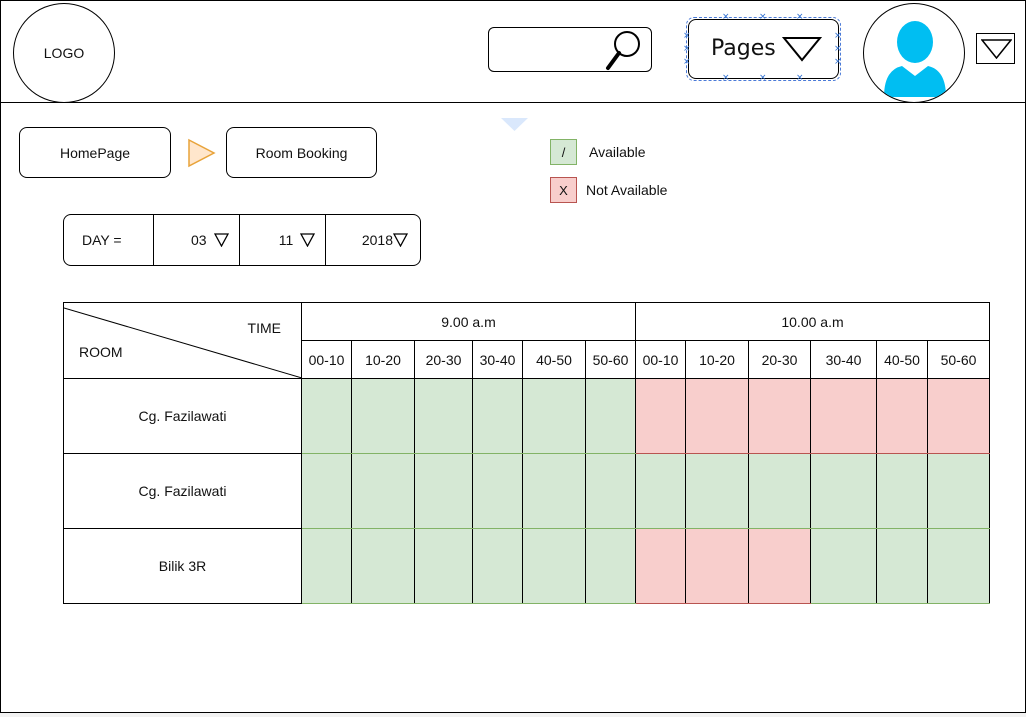 This screenshot has height=717, width=1026. I want to click on year-select: 2018, so click(372, 240).